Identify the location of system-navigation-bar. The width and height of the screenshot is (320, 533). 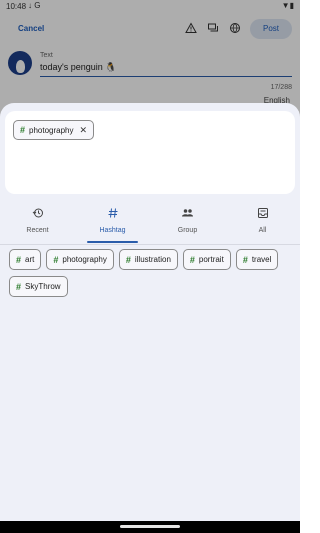
(150, 527).